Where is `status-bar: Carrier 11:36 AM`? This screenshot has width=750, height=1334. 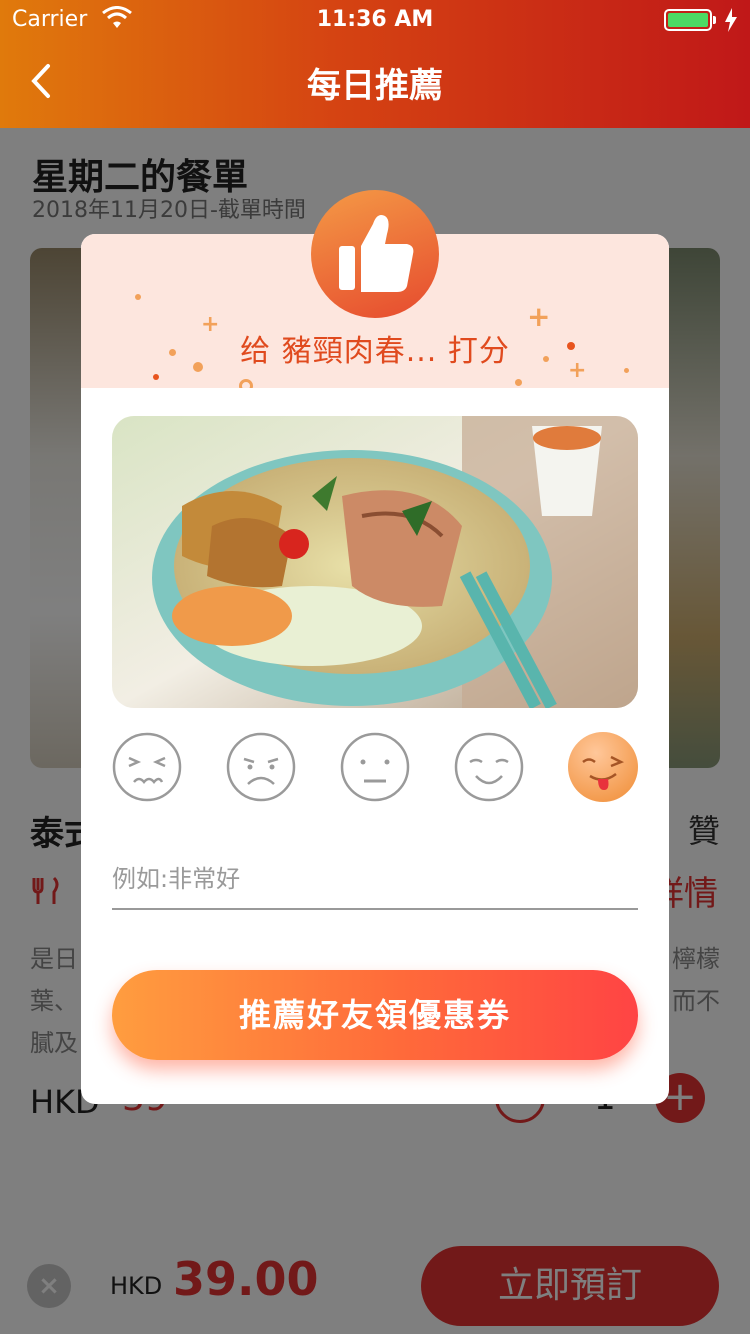
status-bar: Carrier 11:36 AM is located at coordinates (375, 20).